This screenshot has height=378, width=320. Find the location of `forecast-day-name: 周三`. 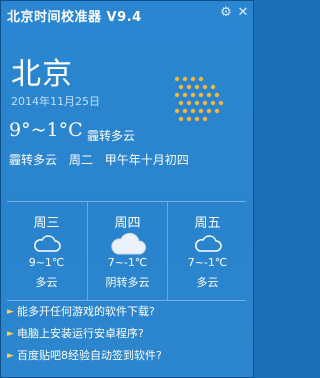

forecast-day-name: 周三 is located at coordinates (46, 223).